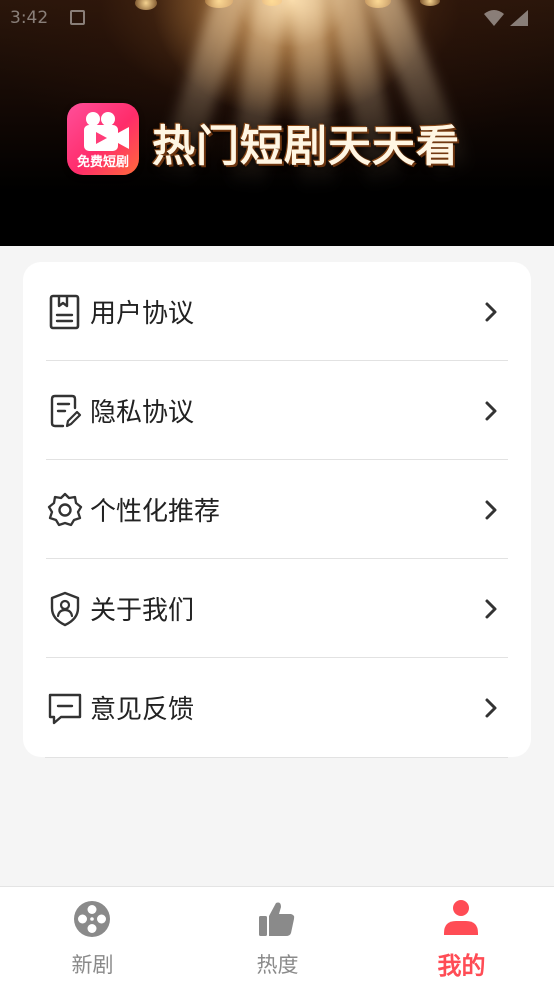  I want to click on menu-item-label: 用户协议, so click(142, 314).